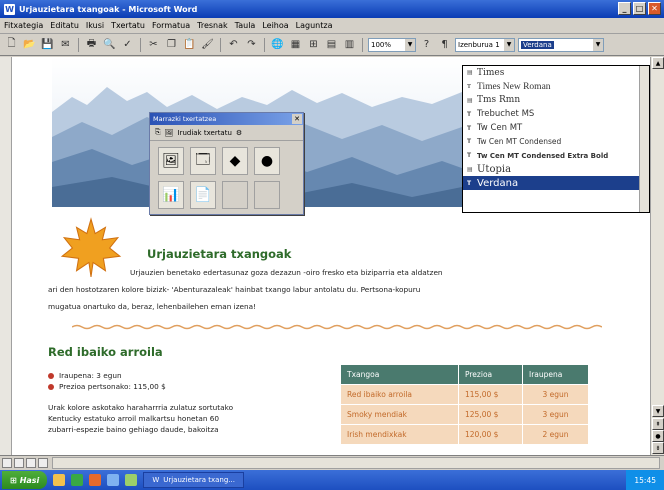  I want to click on style-value: Izenburua 1, so click(479, 44).